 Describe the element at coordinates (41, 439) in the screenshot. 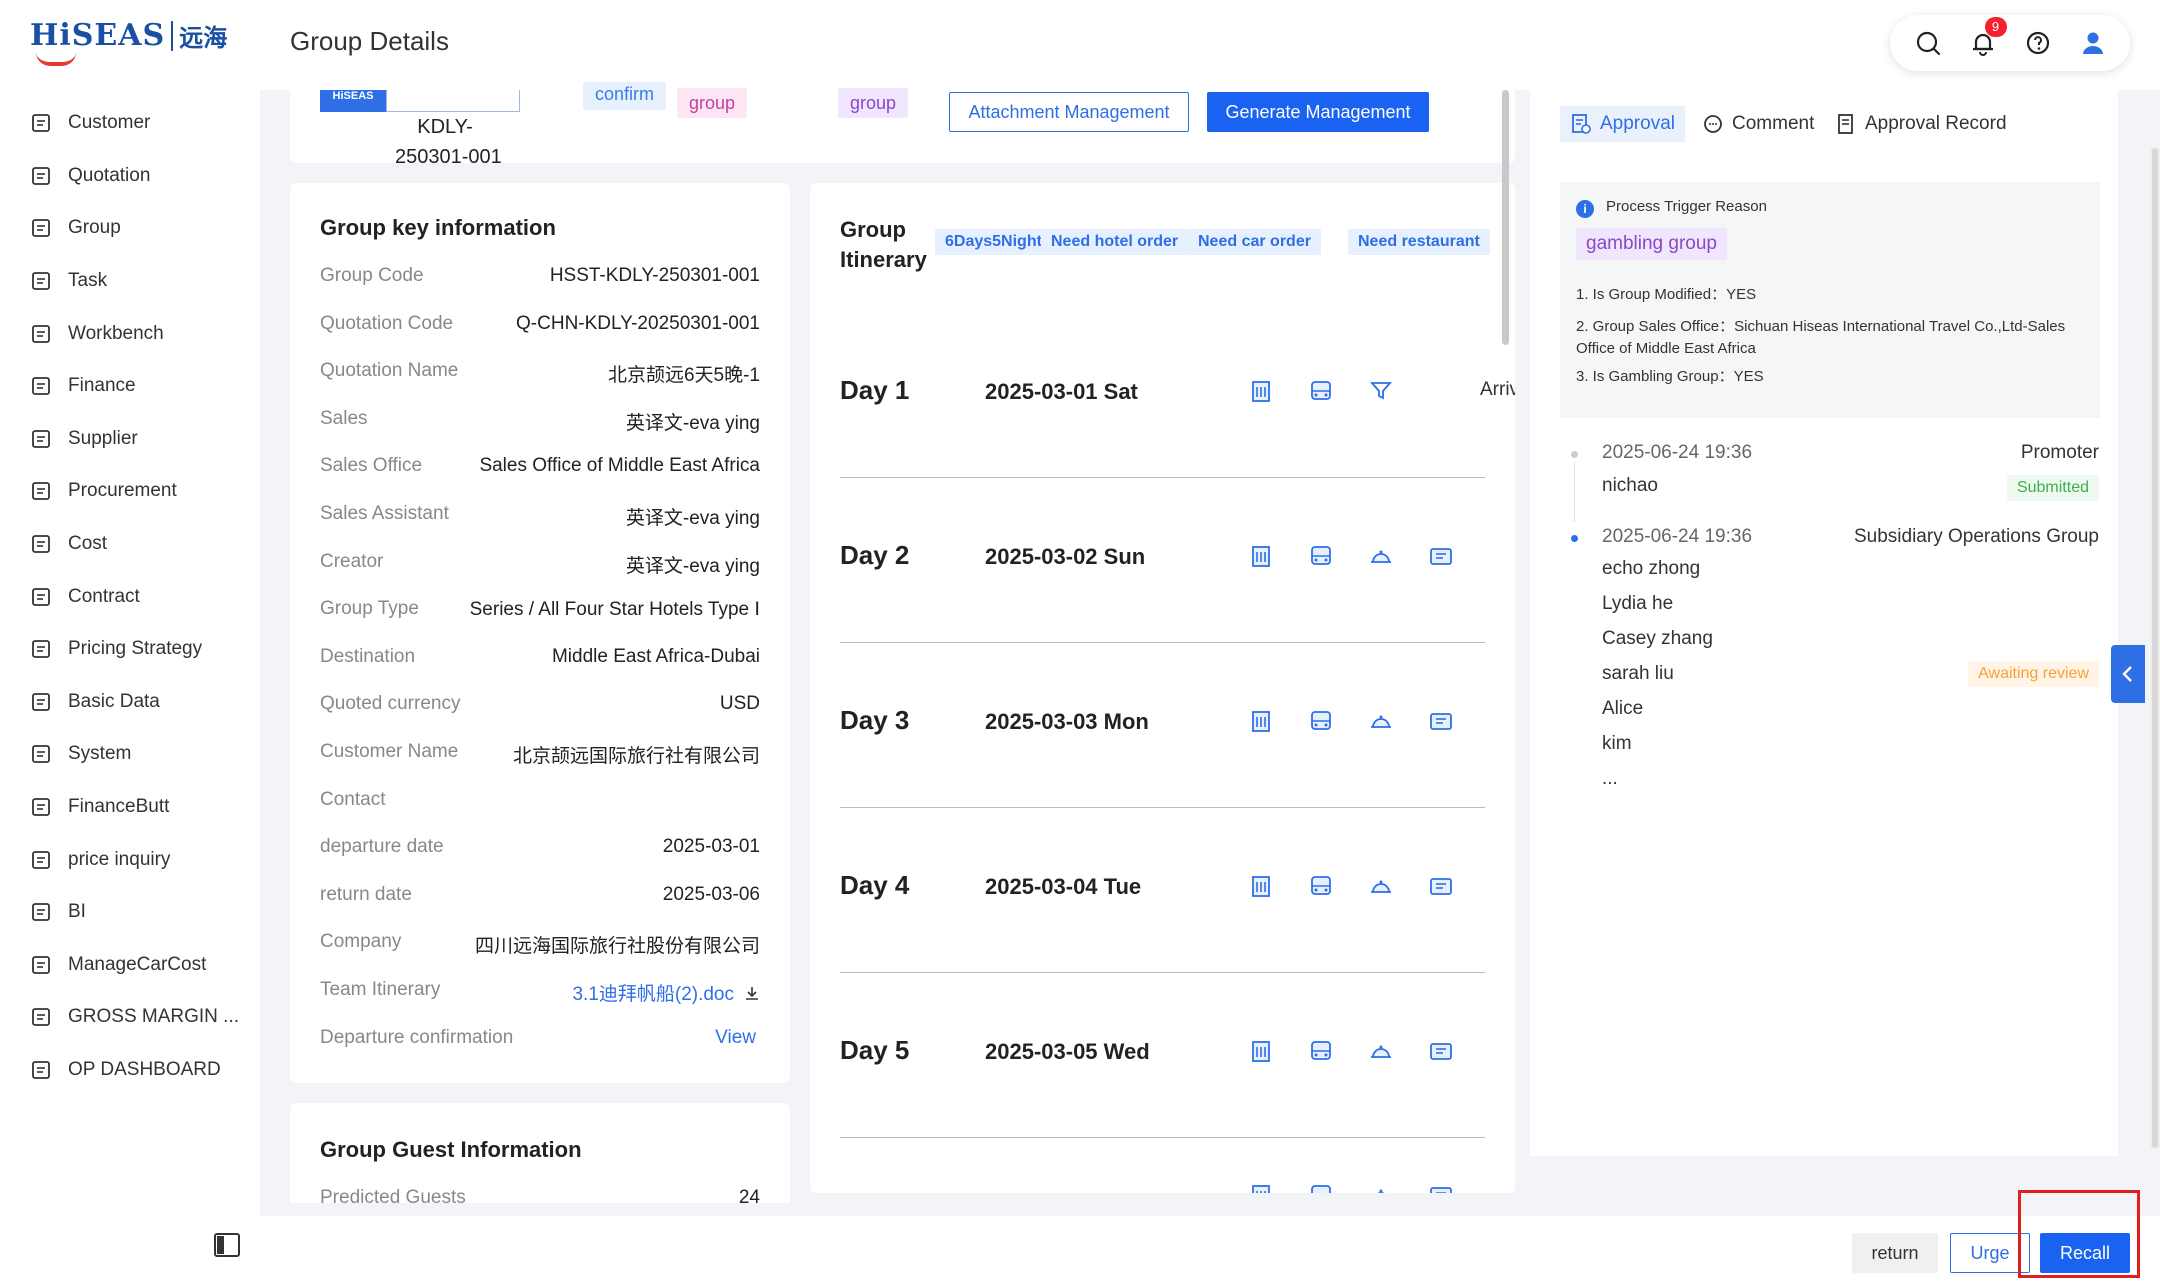

I see `supplier-icon` at that location.